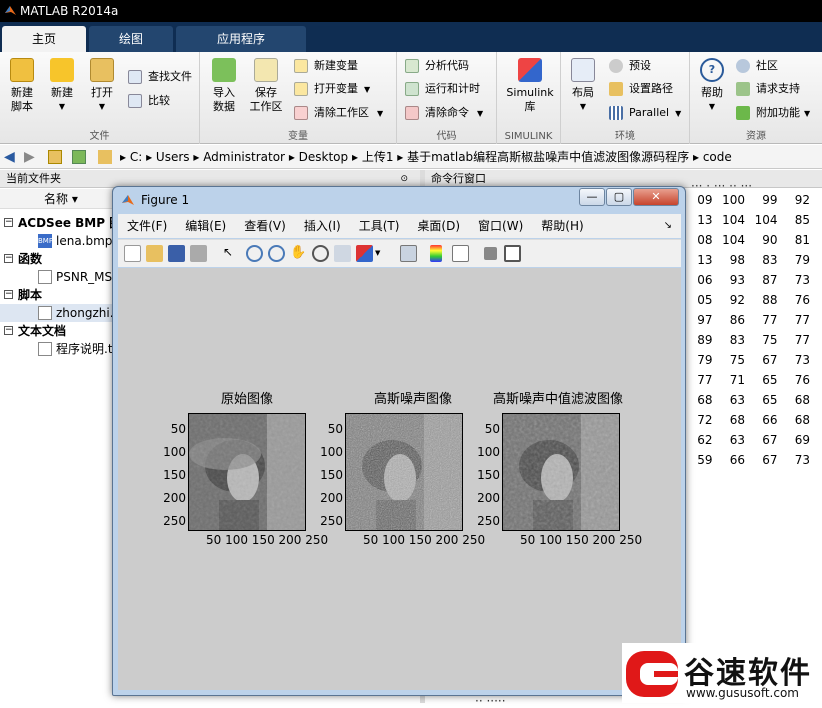 The width and height of the screenshot is (822, 708). What do you see at coordinates (85, 313) in the screenshot?
I see `file-label: zhongzhi.` at bounding box center [85, 313].